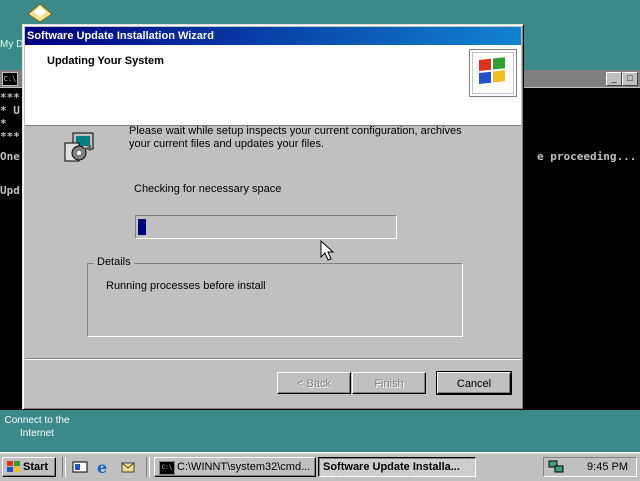 This screenshot has width=640, height=481. I want to click on wizard-titlebar: Software Update Installation Wizard, so click(273, 36).